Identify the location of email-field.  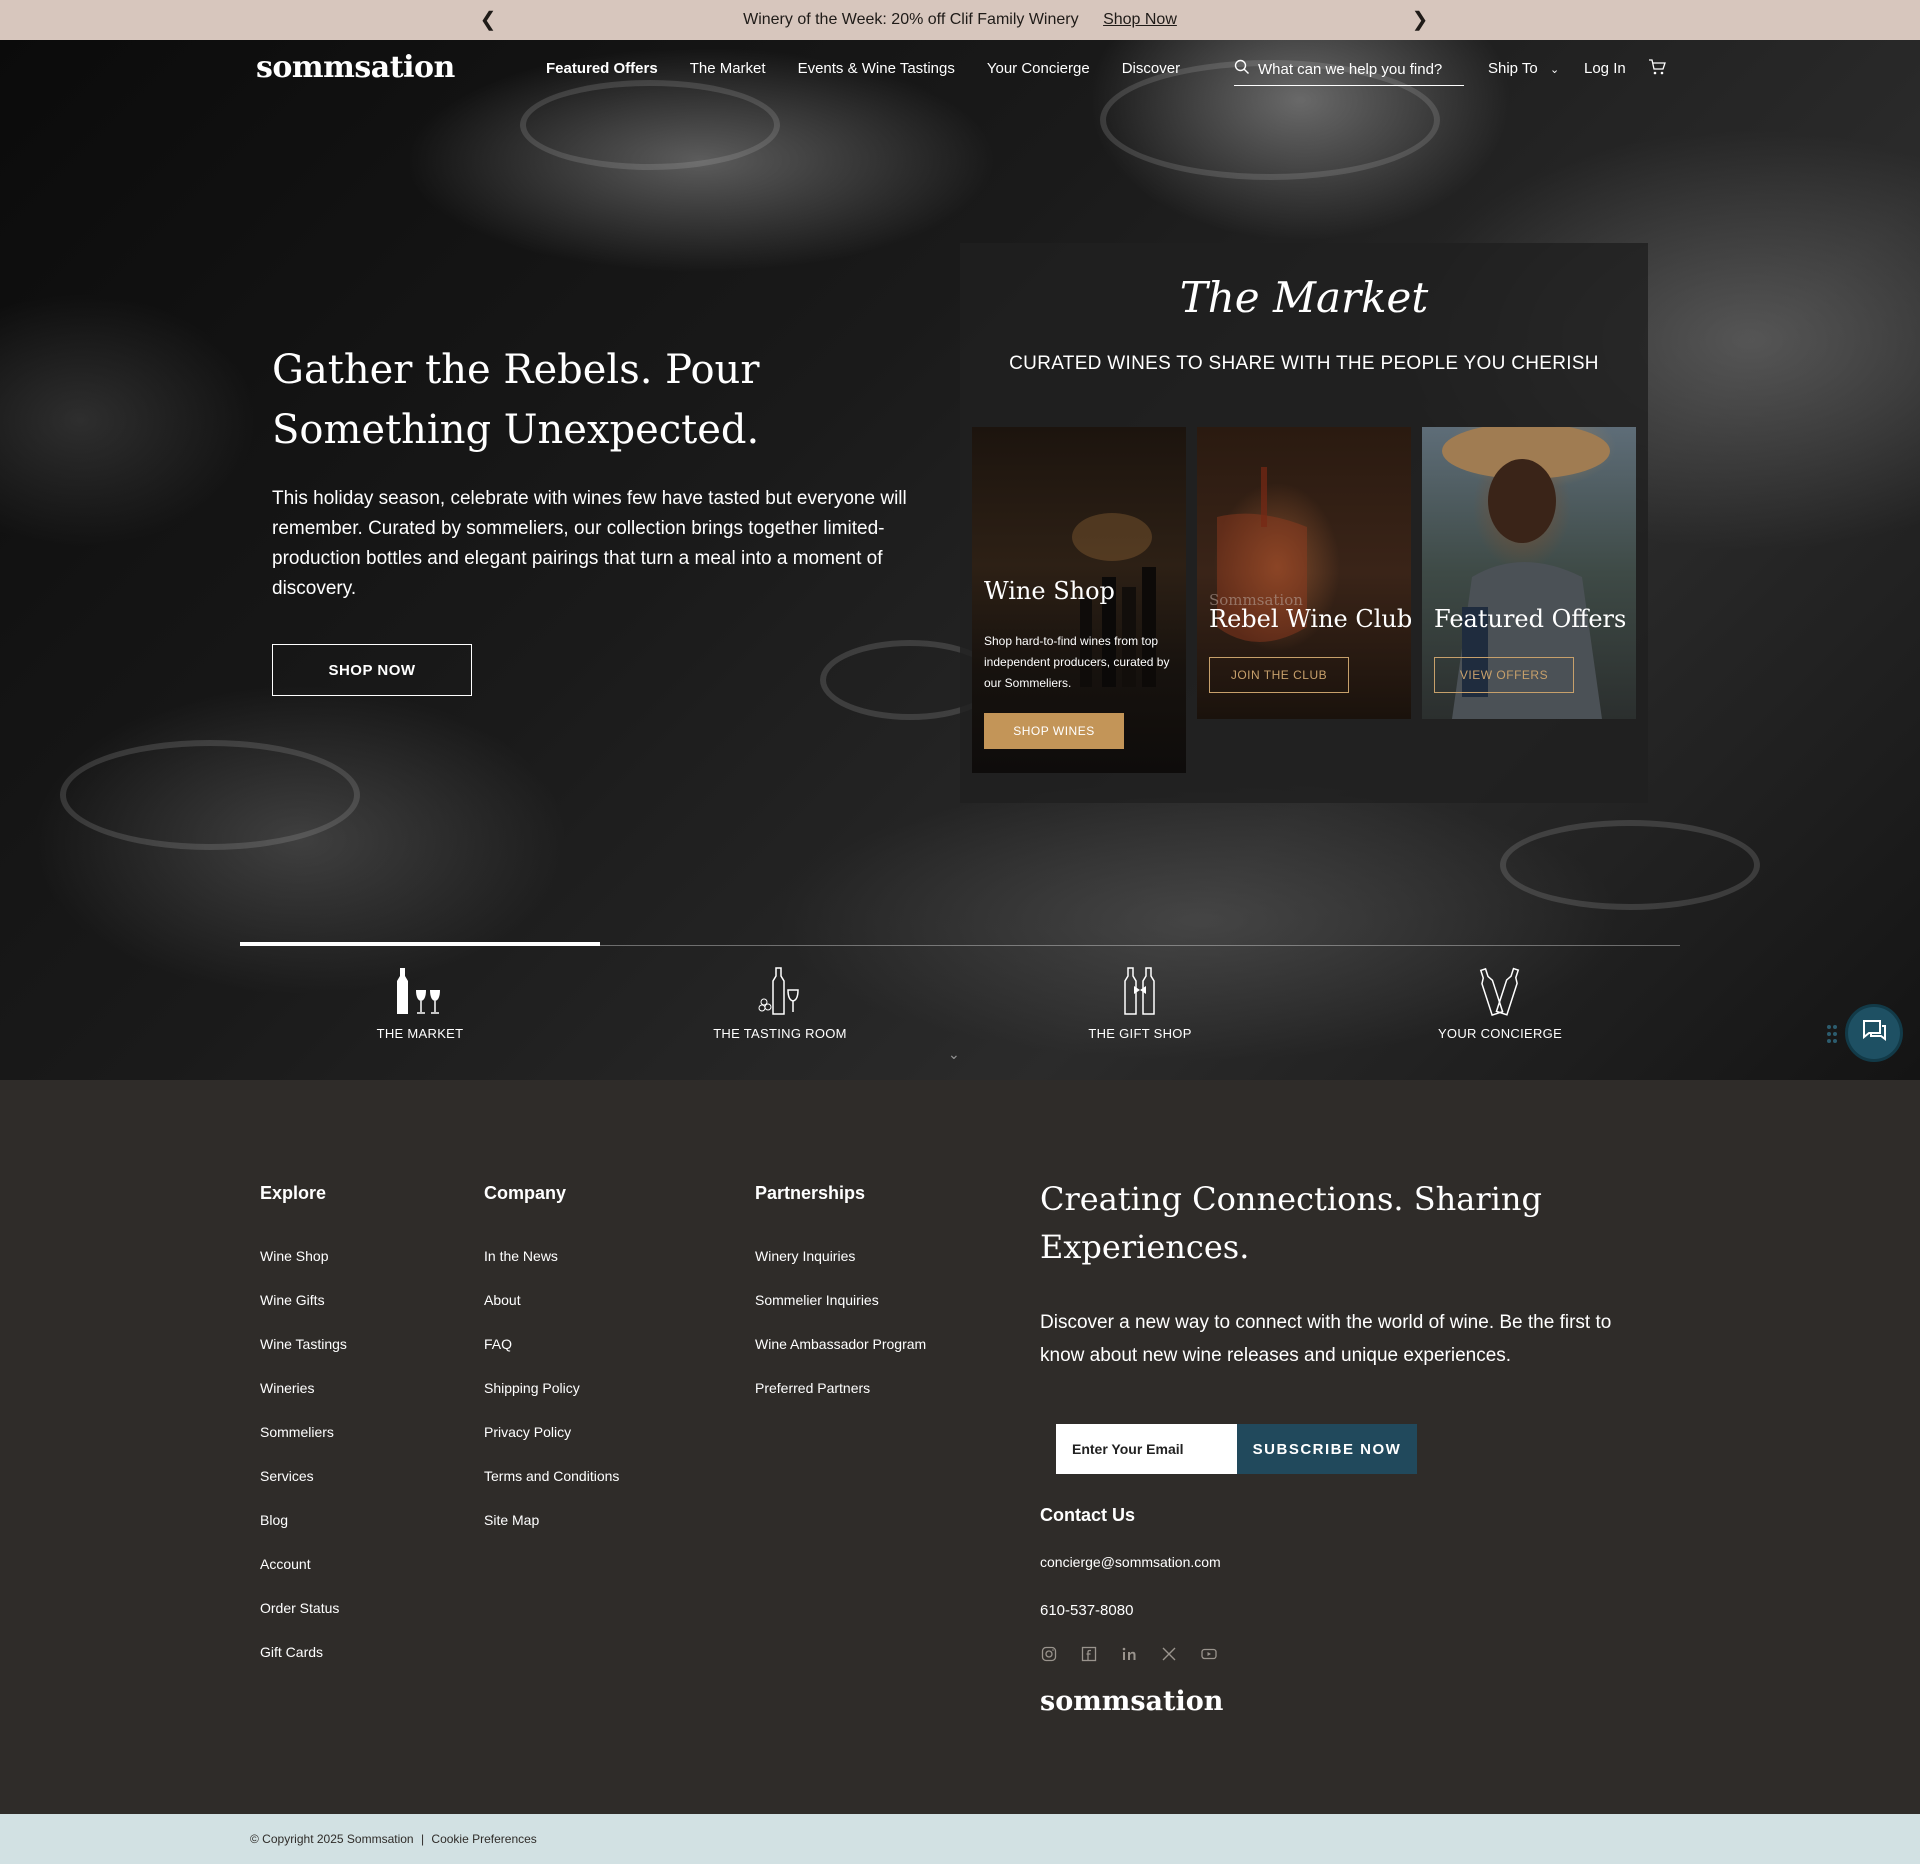
(1146, 1449).